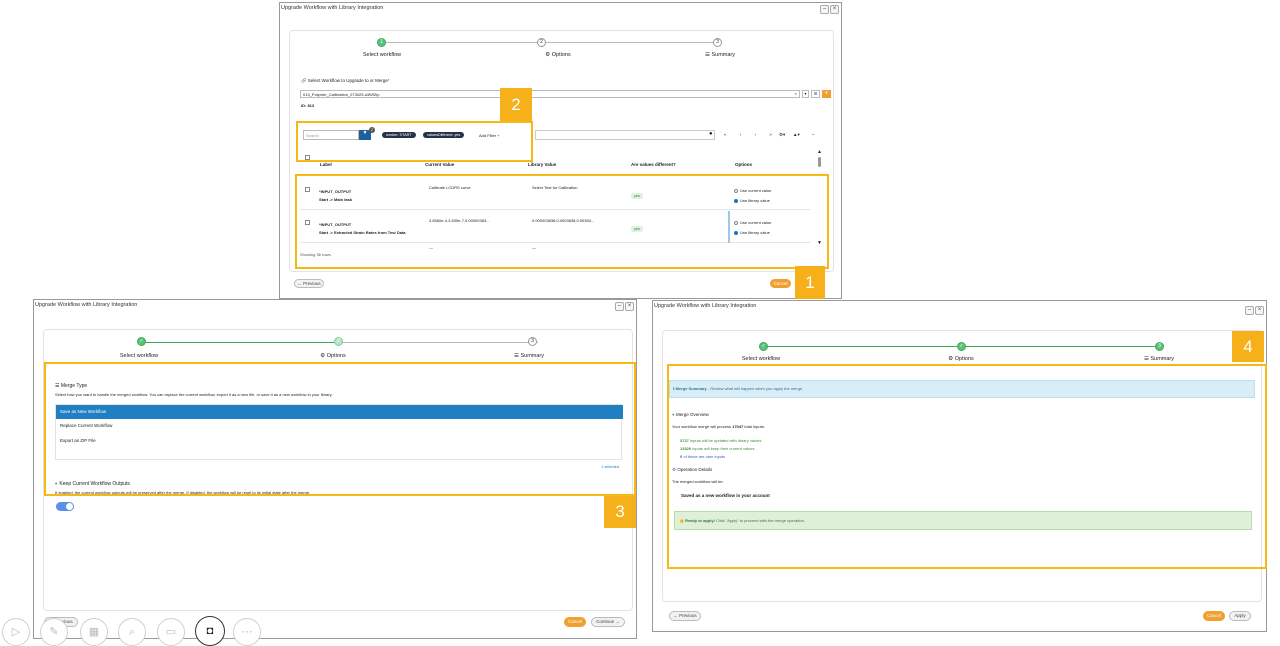 Image resolution: width=1280 pixels, height=646 pixels. I want to click on scrollbar-thumb, so click(819, 162).